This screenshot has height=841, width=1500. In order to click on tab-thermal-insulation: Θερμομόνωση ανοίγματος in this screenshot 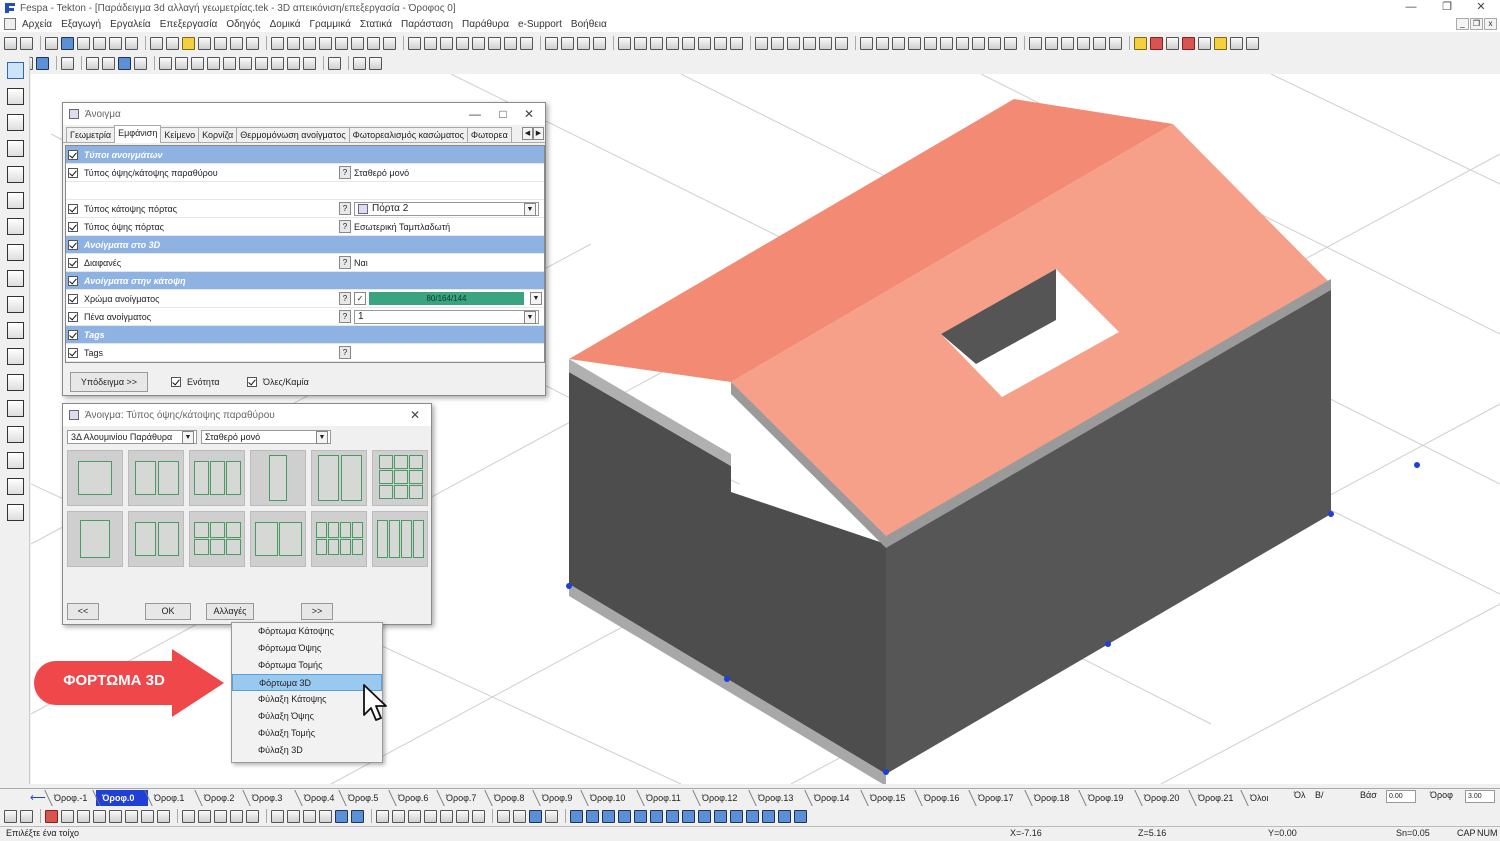, I will do `click(293, 134)`.